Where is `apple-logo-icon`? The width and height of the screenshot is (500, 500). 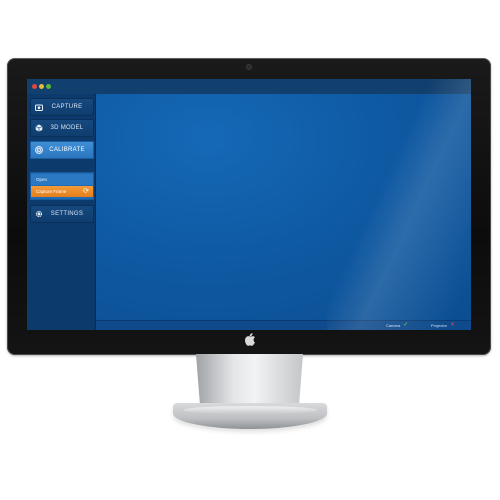
apple-logo-icon is located at coordinates (250, 341).